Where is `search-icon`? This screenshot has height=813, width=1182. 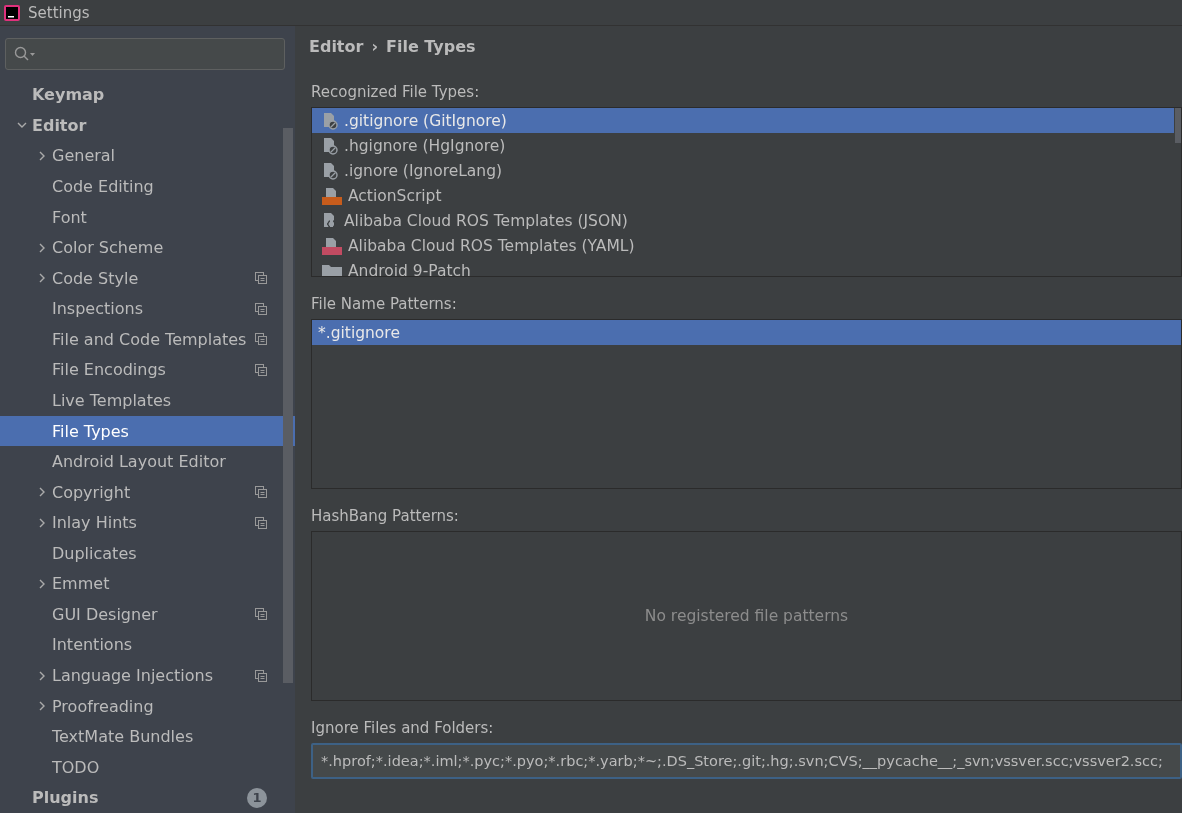
search-icon is located at coordinates (25, 53).